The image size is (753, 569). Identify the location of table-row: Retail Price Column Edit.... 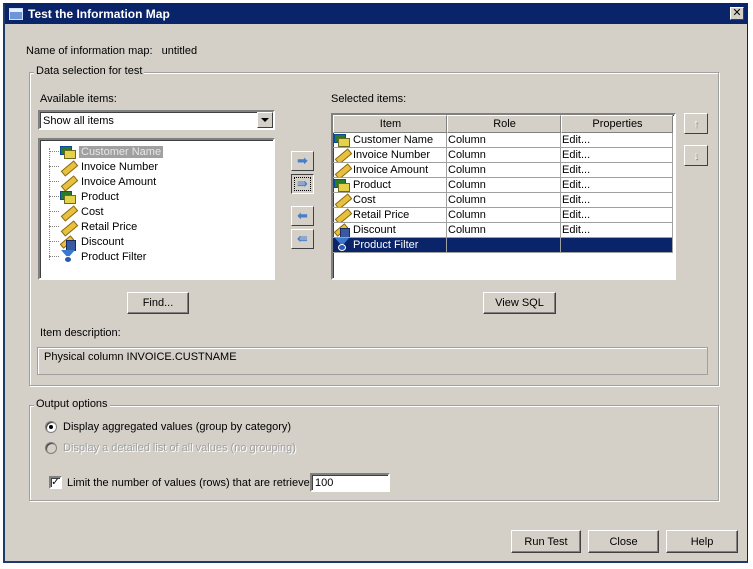
(503, 215).